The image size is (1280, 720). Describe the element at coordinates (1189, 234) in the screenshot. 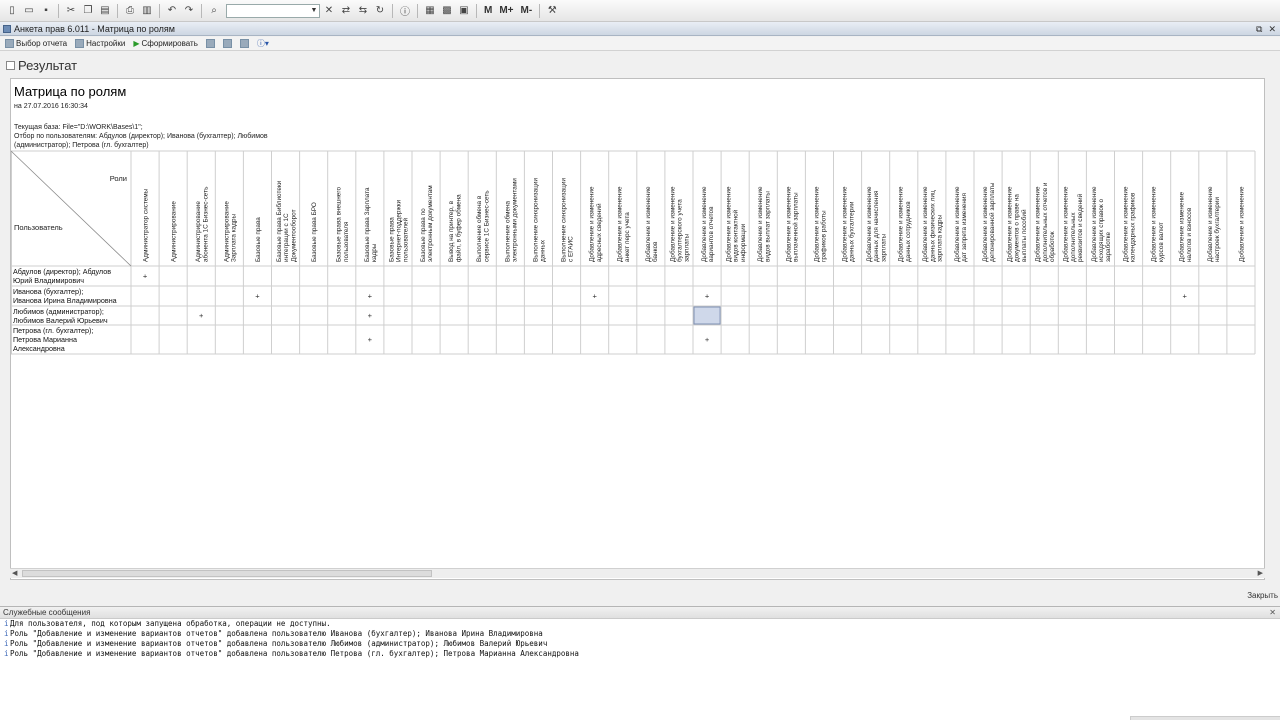

I see `column-header: налогов и взносов` at that location.